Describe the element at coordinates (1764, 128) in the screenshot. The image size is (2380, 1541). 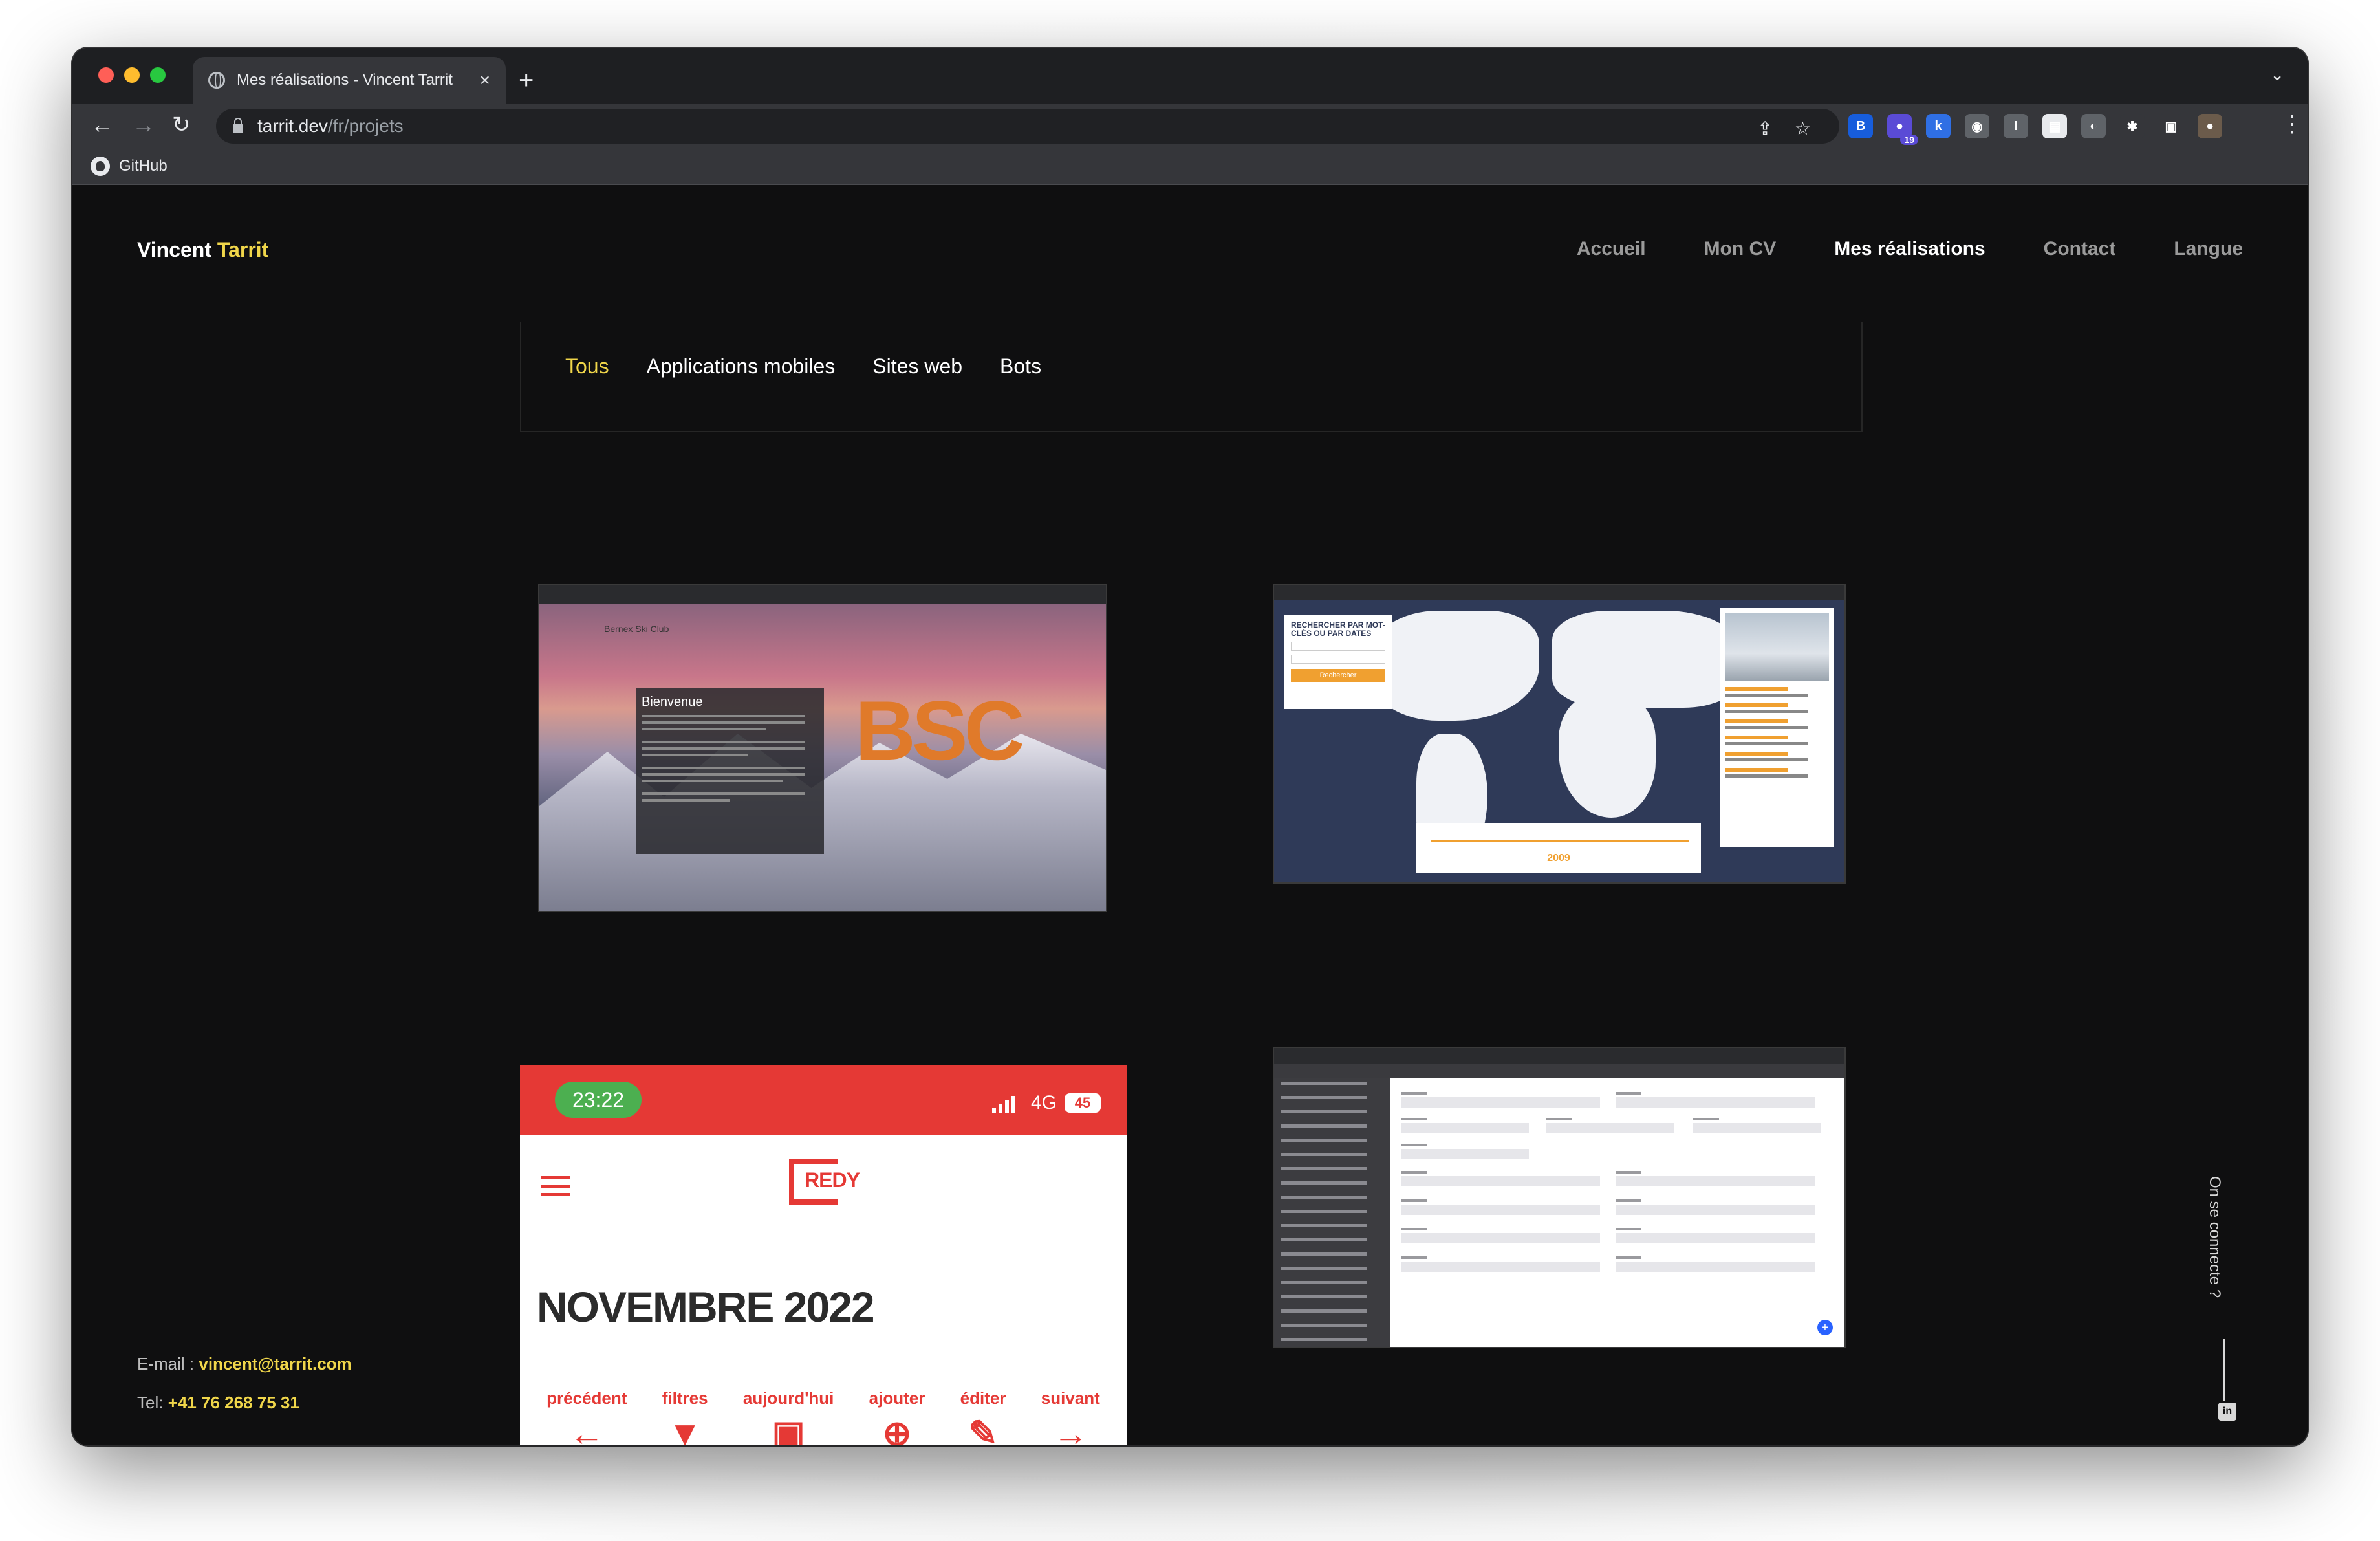
I see `share-icon: ⇪` at that location.